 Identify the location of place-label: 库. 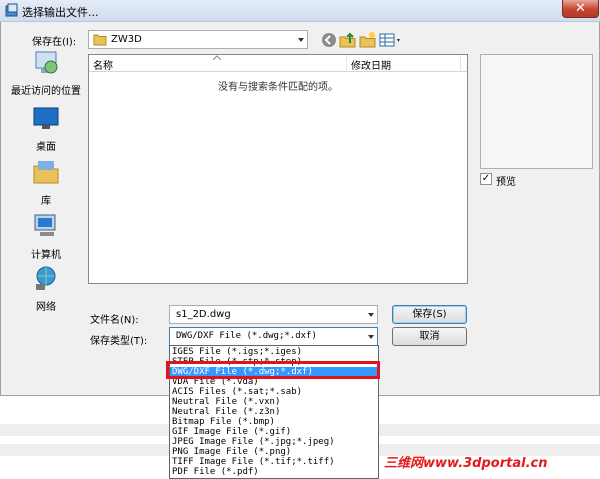
(46, 201).